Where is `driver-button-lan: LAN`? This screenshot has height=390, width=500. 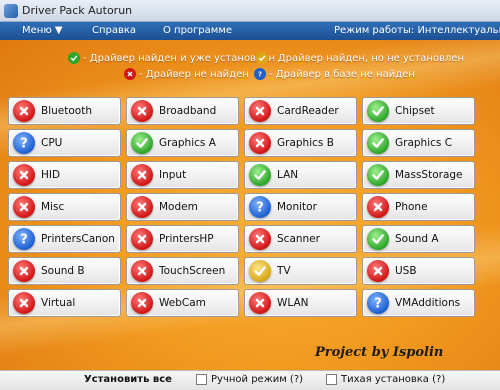 driver-button-lan: LAN is located at coordinates (300, 175).